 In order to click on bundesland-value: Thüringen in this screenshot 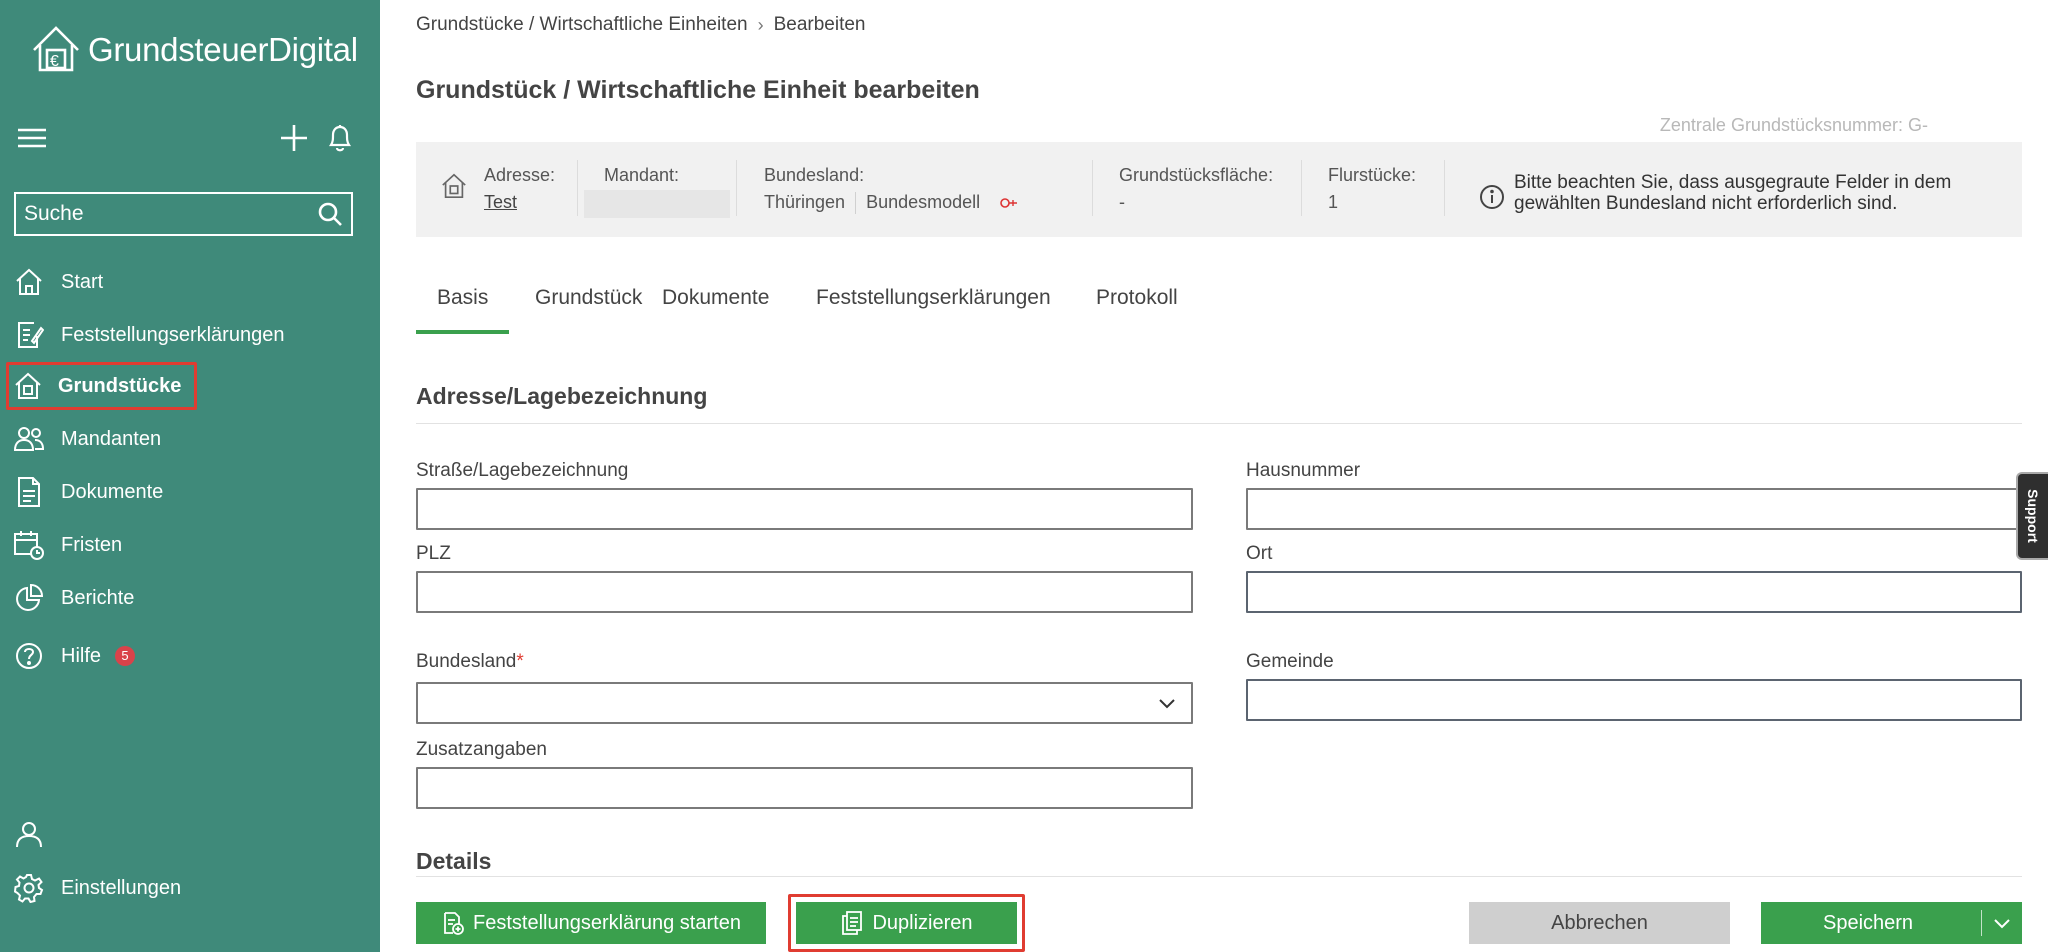, I will do `click(805, 202)`.